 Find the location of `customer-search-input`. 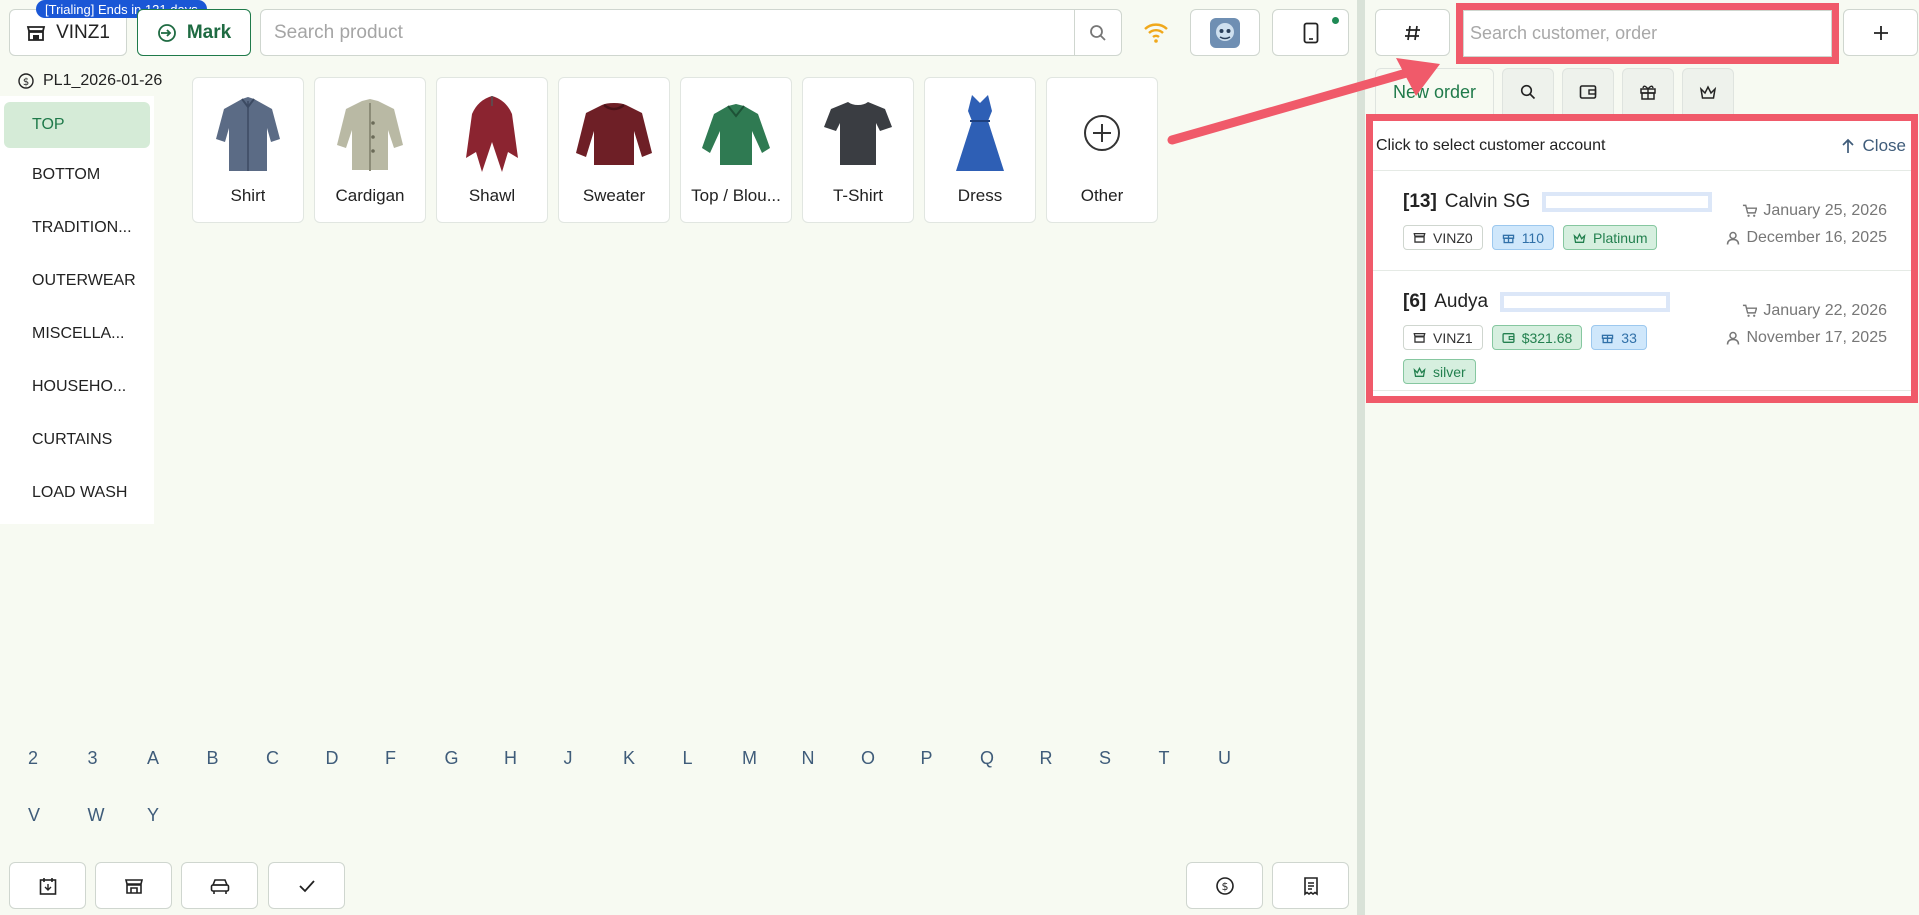

customer-search-input is located at coordinates (1647, 33).